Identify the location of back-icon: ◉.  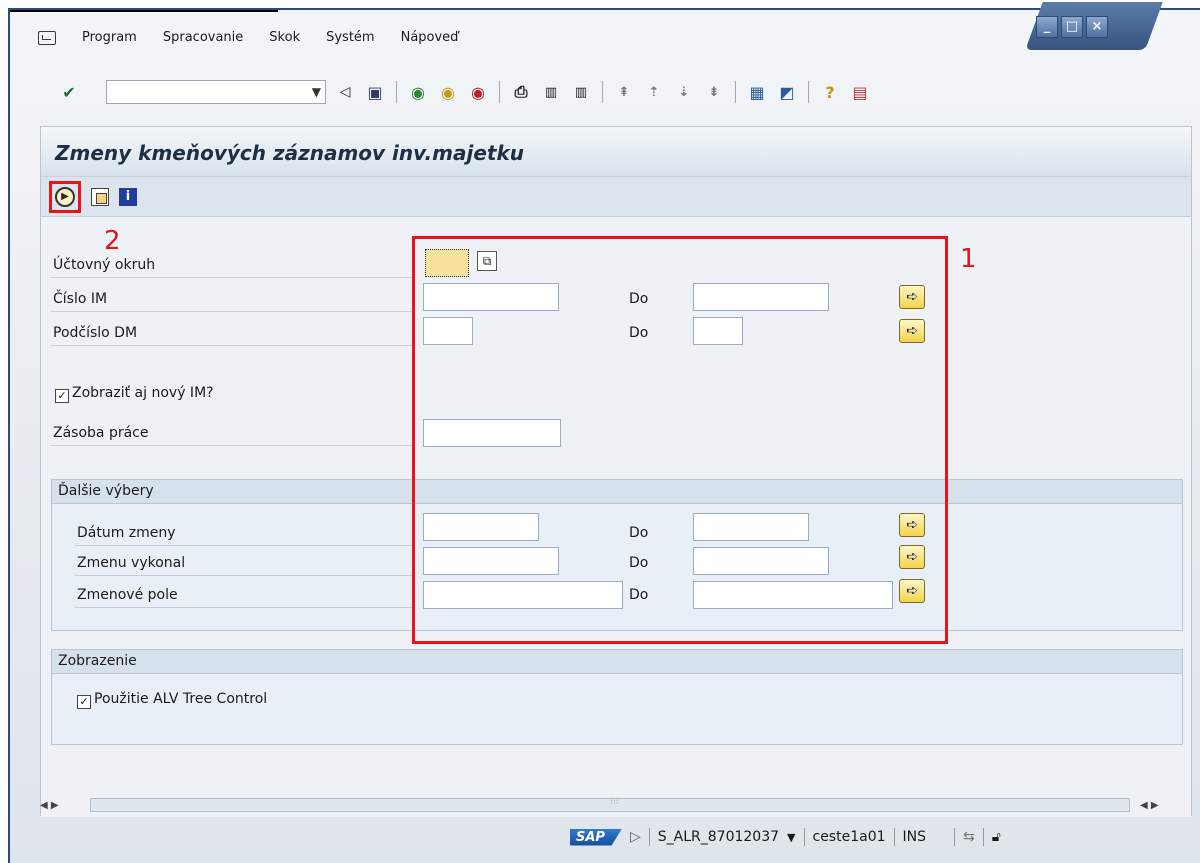
(418, 92).